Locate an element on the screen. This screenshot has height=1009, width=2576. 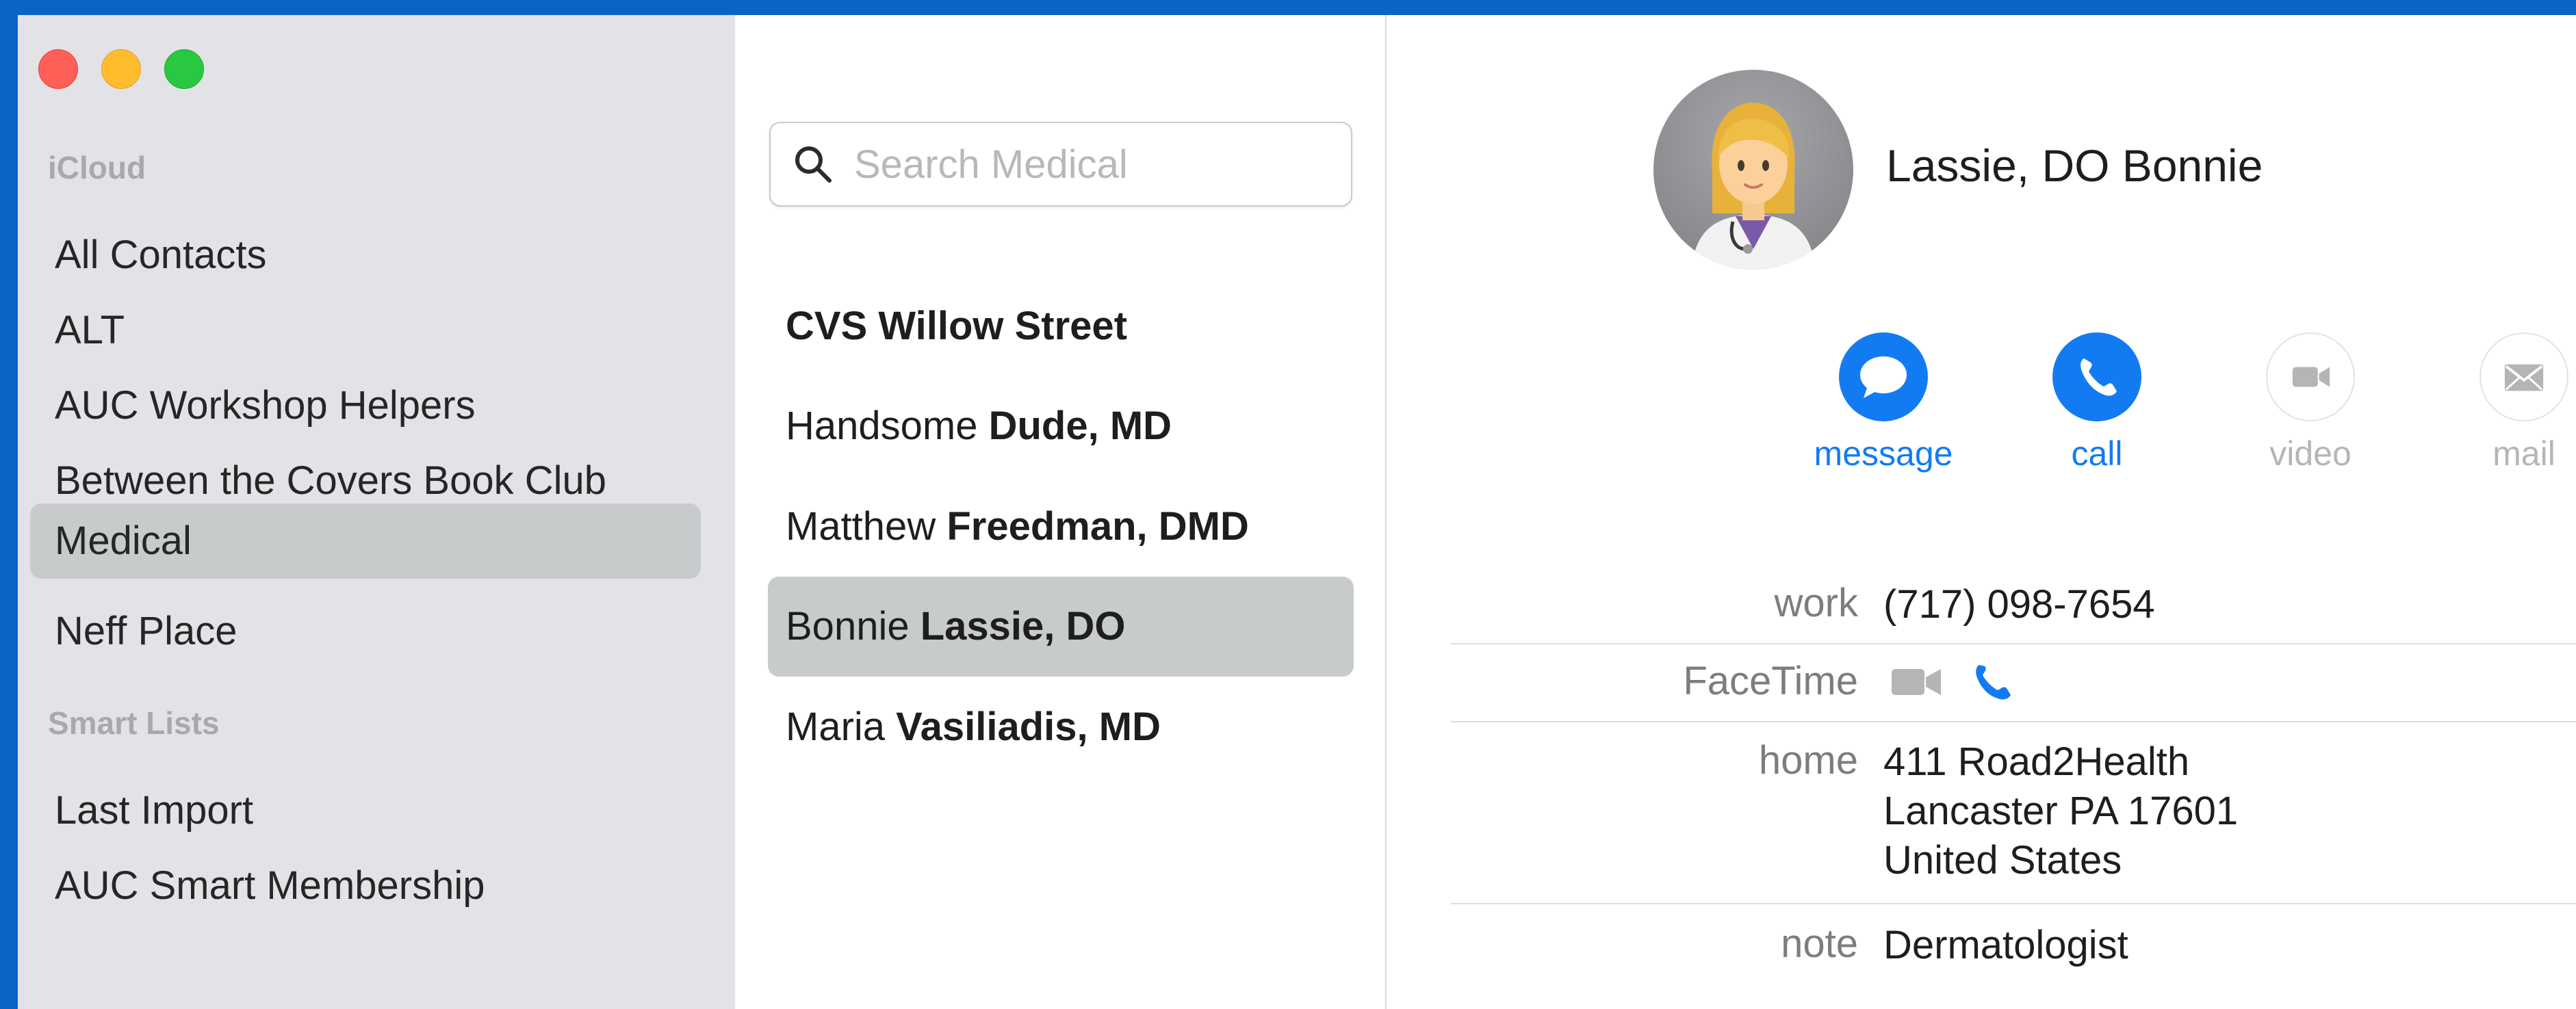
contact-row-cvs-willow-street: CVS Willow Street is located at coordinates (1061, 326).